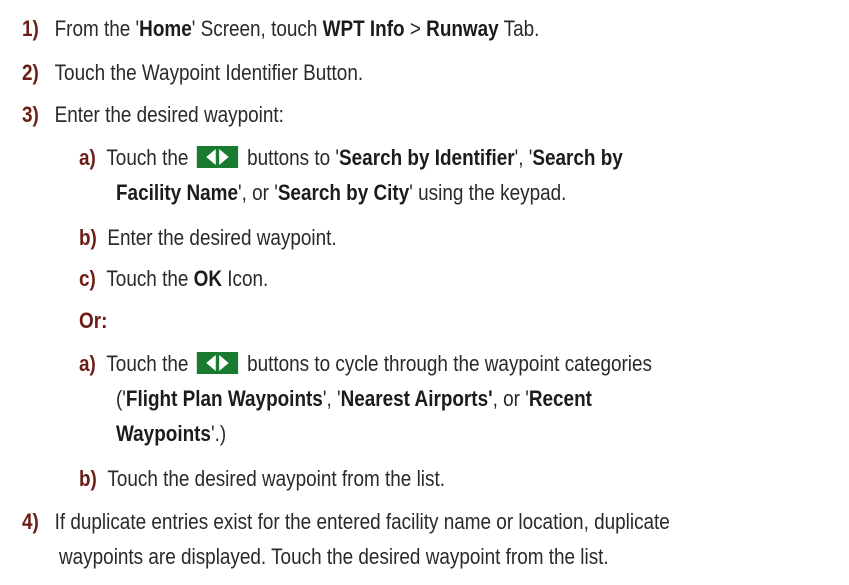  What do you see at coordinates (193, 72) in the screenshot?
I see `step-2: 2) Touch the Waypoint Identifier Button.` at bounding box center [193, 72].